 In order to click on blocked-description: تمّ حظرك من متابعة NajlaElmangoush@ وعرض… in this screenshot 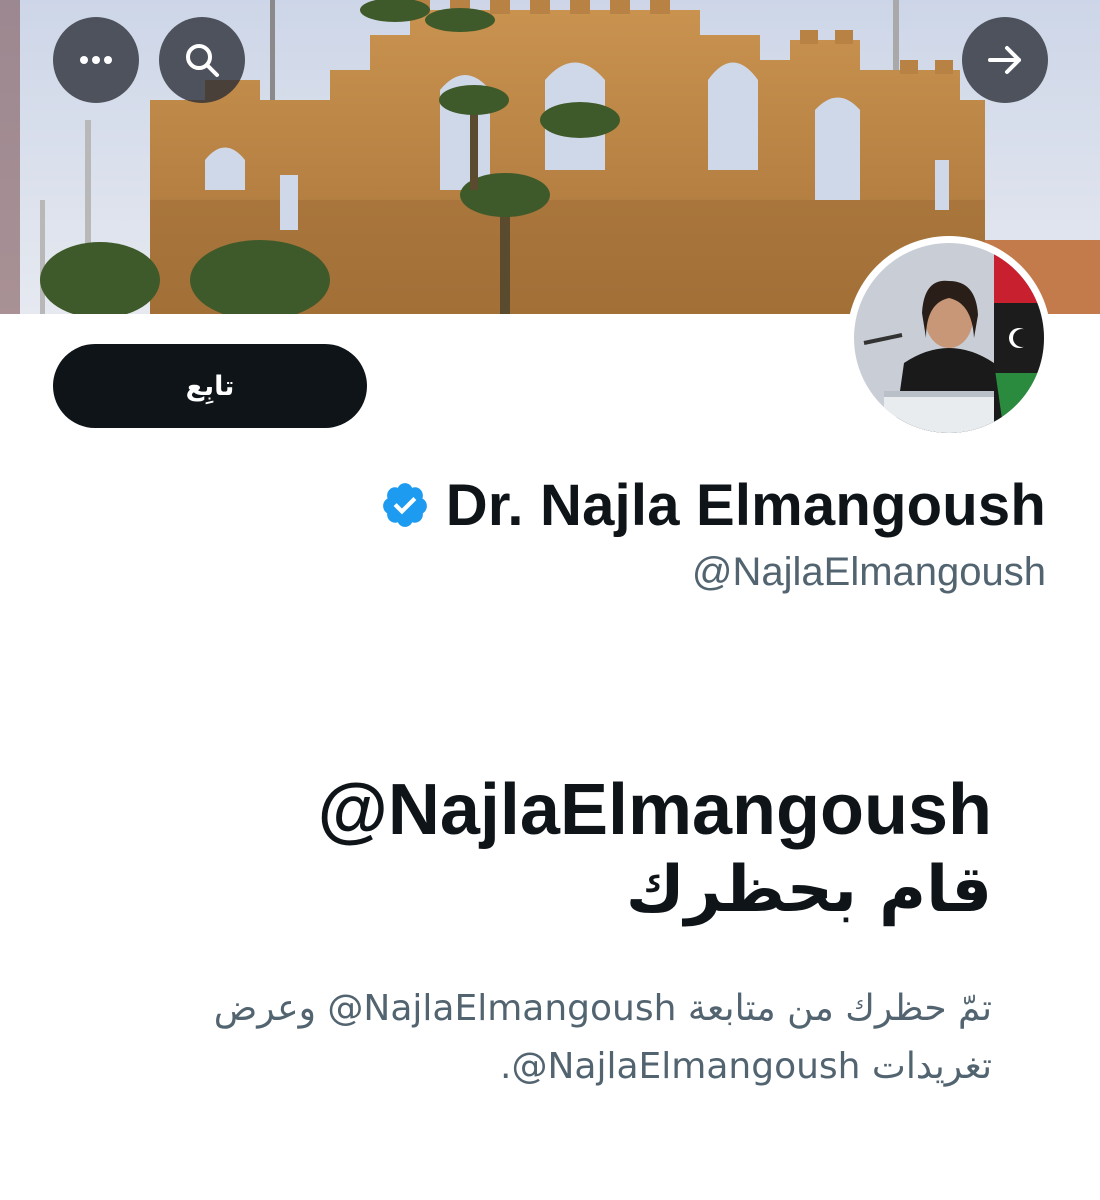, I will do `click(602, 1037)`.